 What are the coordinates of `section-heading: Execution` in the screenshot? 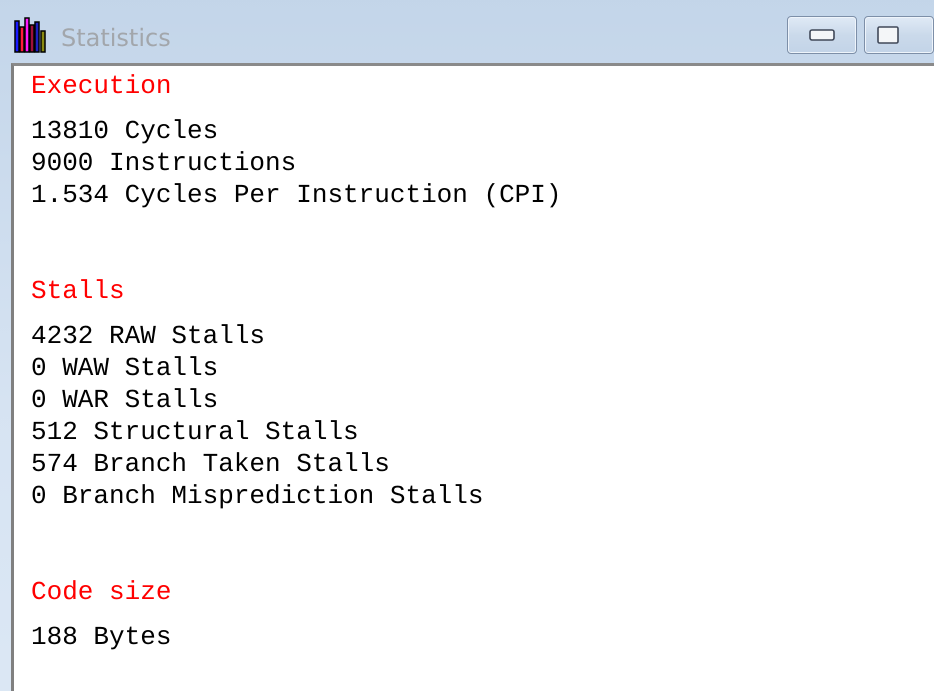 It's located at (101, 86).